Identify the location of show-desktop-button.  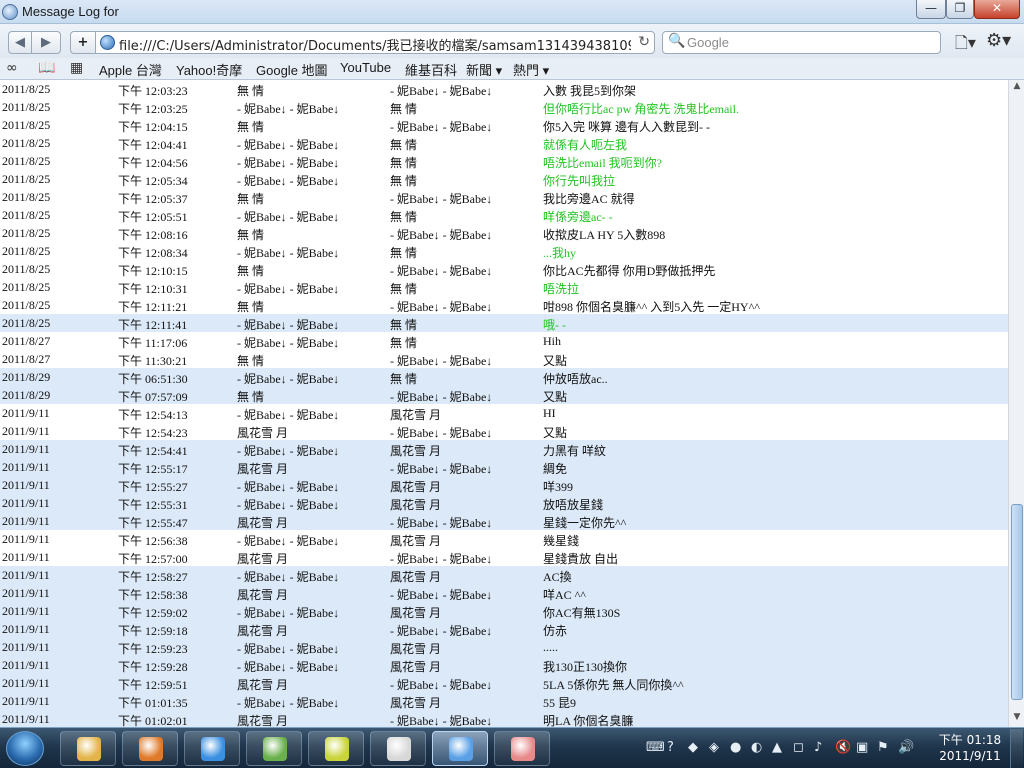
(1016, 748).